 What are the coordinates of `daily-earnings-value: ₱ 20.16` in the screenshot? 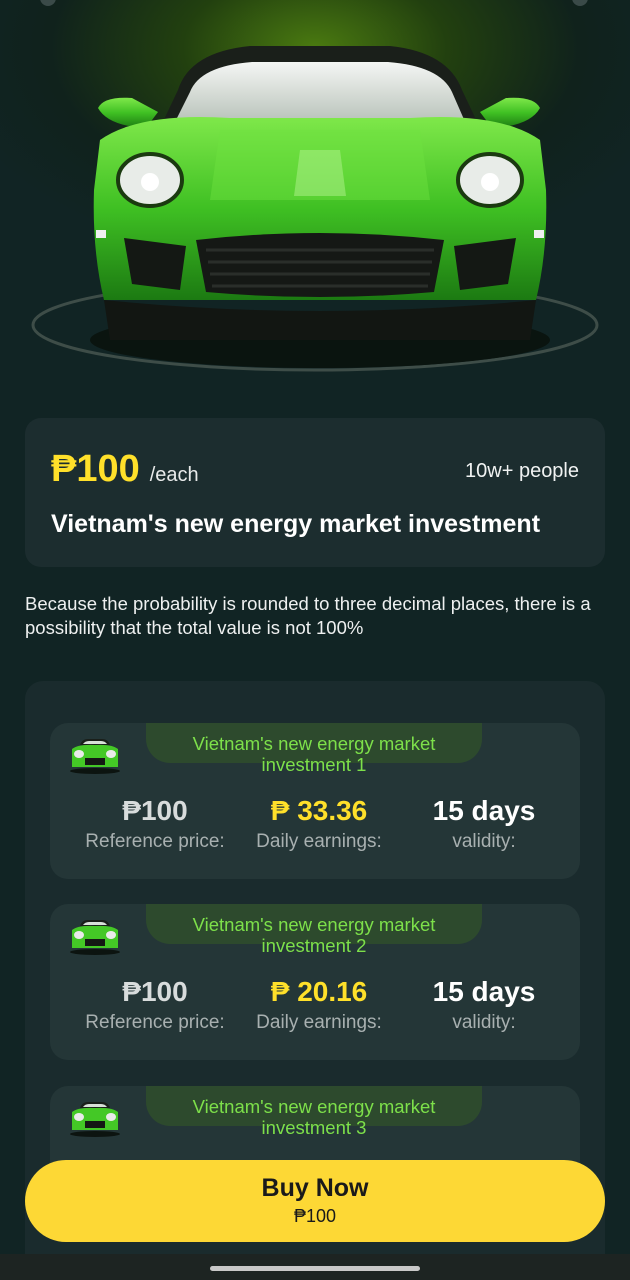 It's located at (319, 991).